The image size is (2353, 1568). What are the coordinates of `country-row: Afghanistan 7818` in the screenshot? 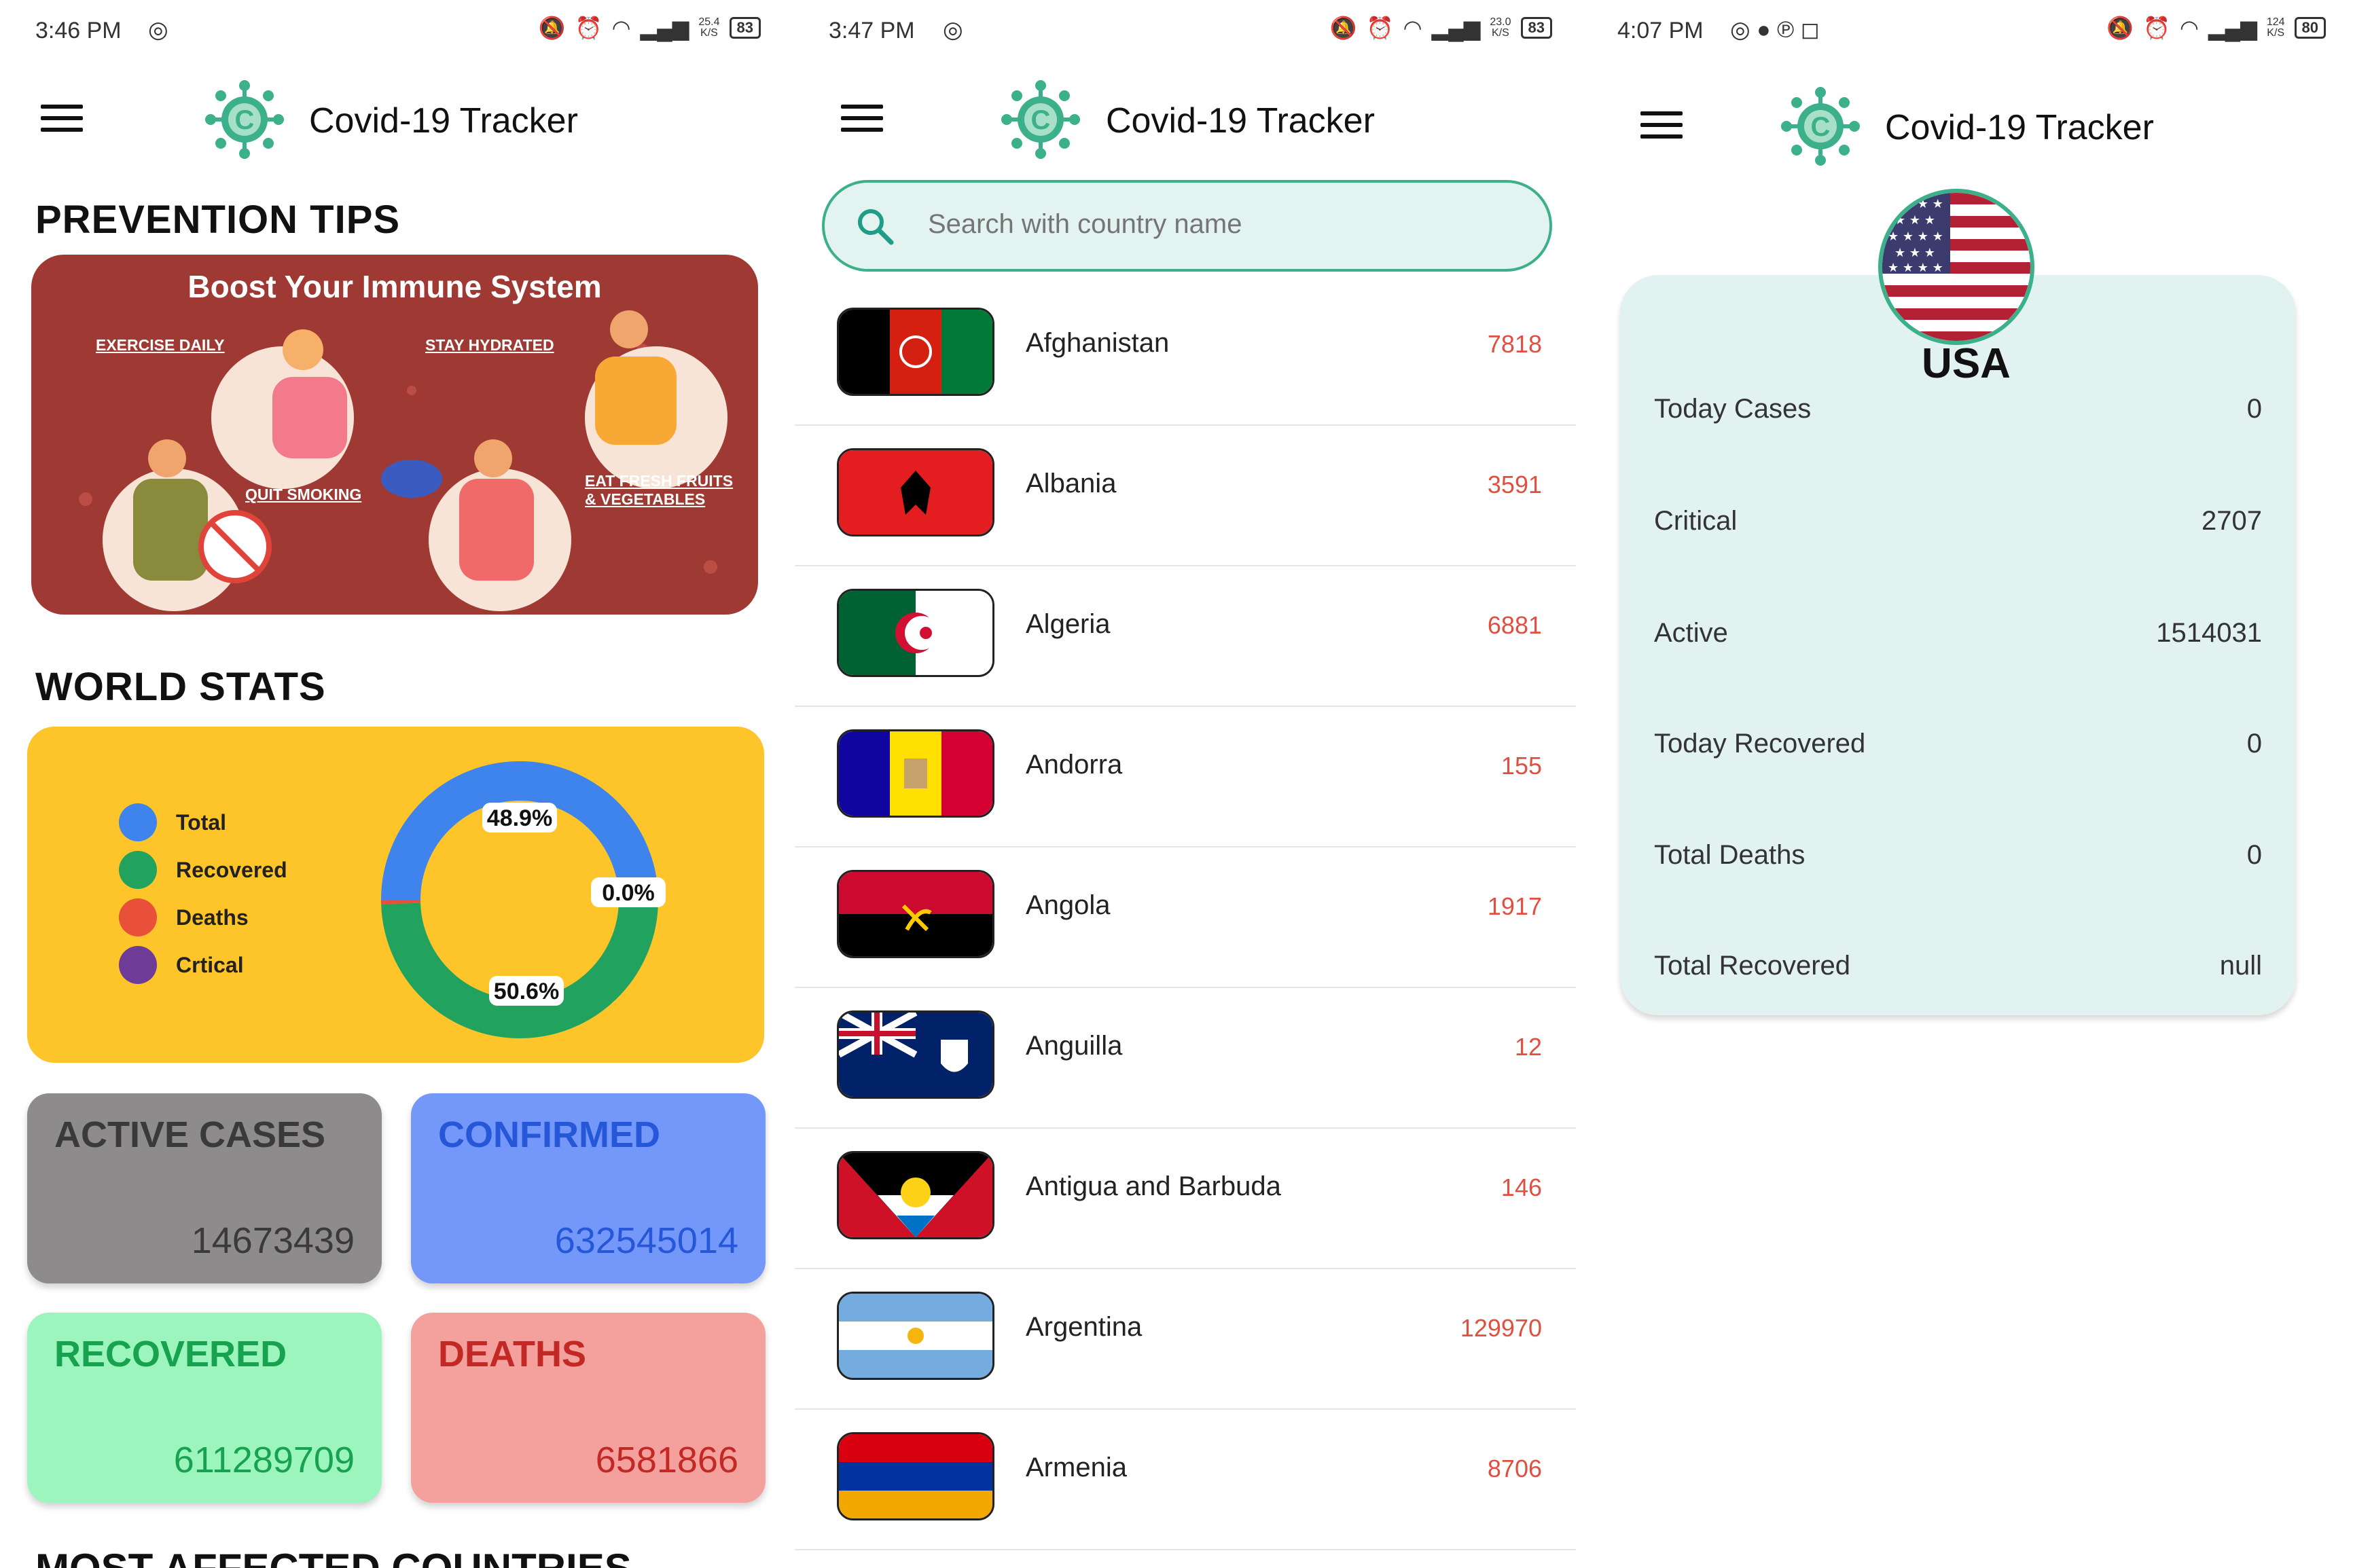 It's located at (1185, 355).